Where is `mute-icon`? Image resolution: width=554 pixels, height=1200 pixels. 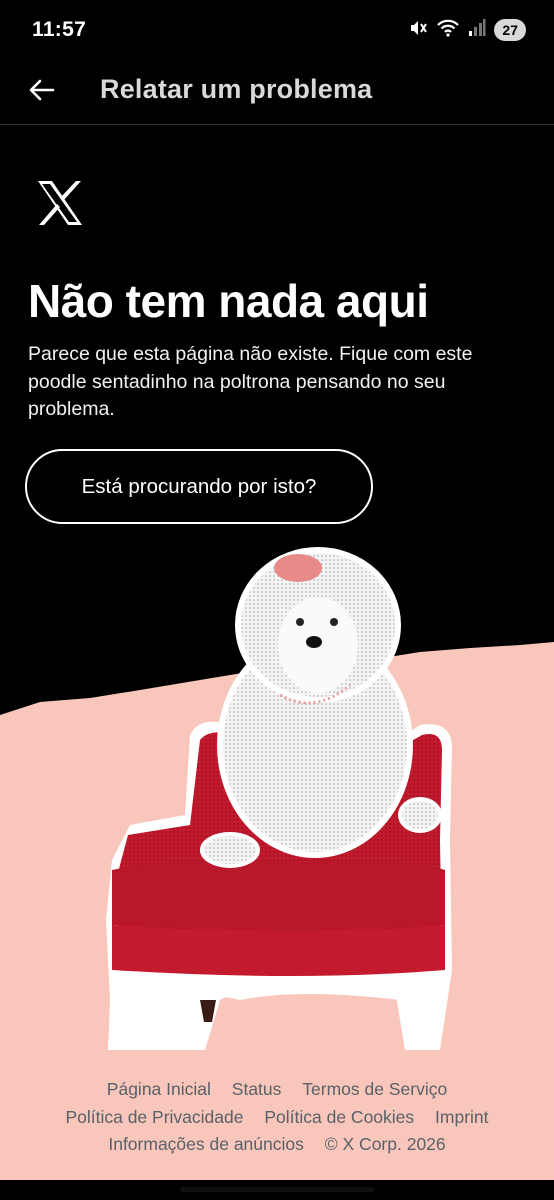
mute-icon is located at coordinates (418, 30).